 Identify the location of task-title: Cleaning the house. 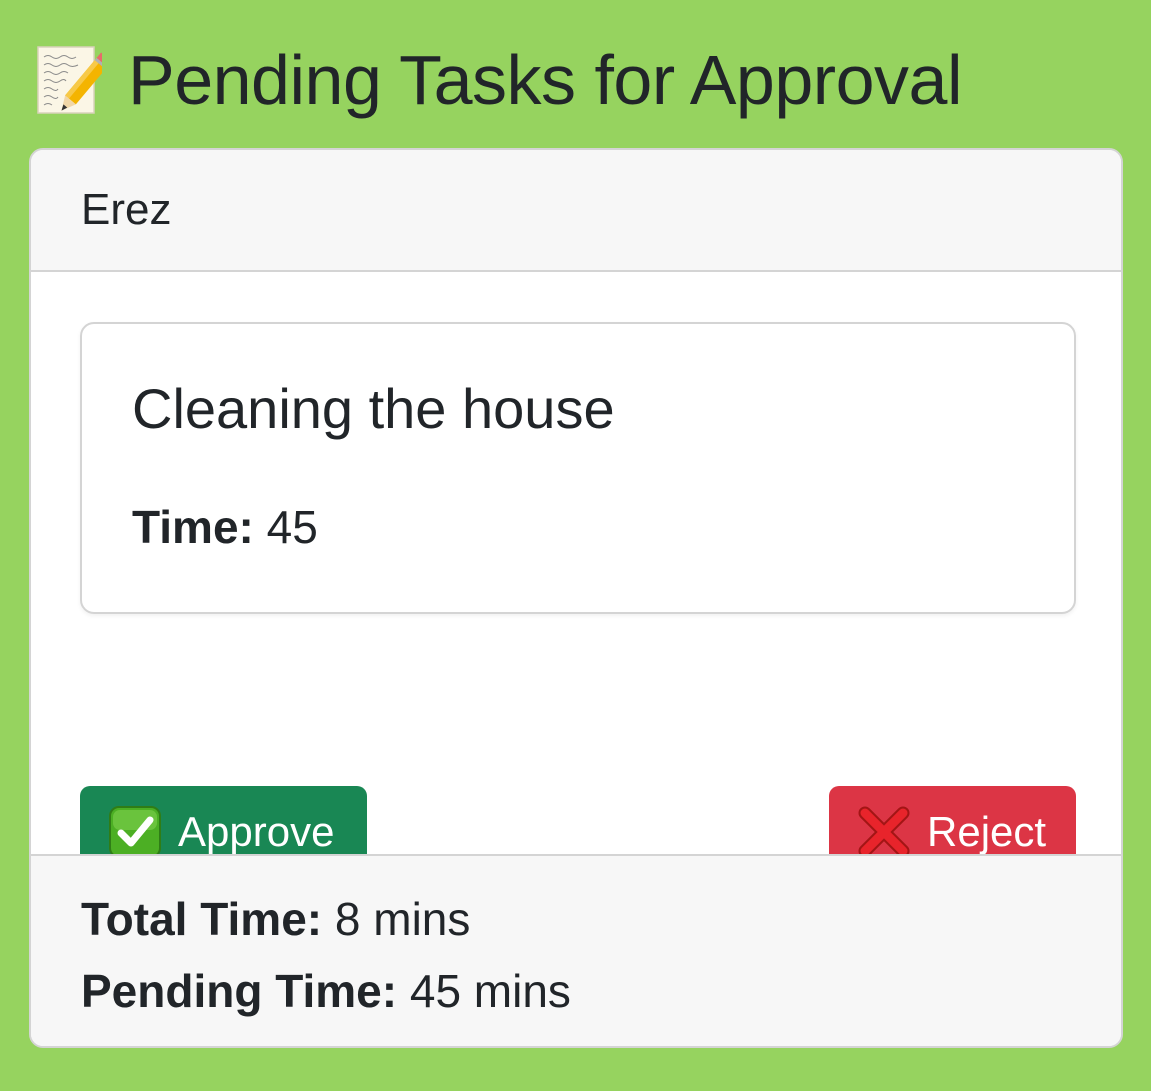
(373, 408).